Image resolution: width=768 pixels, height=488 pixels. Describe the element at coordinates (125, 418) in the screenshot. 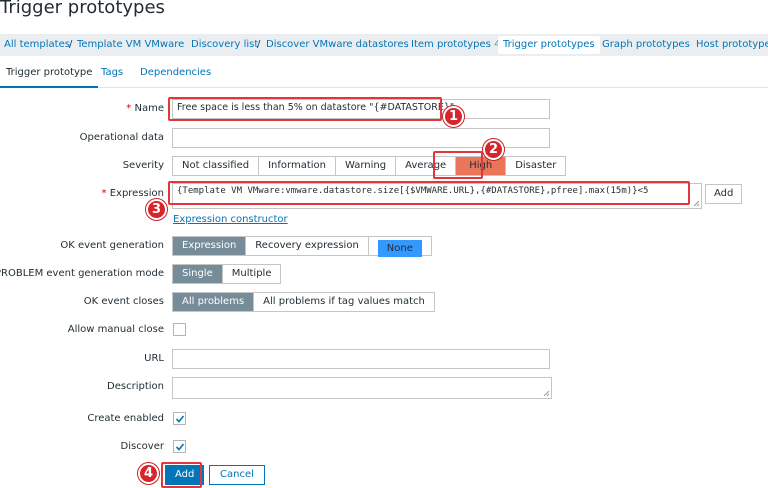

I see `create-enabled-label: Create enabled` at that location.